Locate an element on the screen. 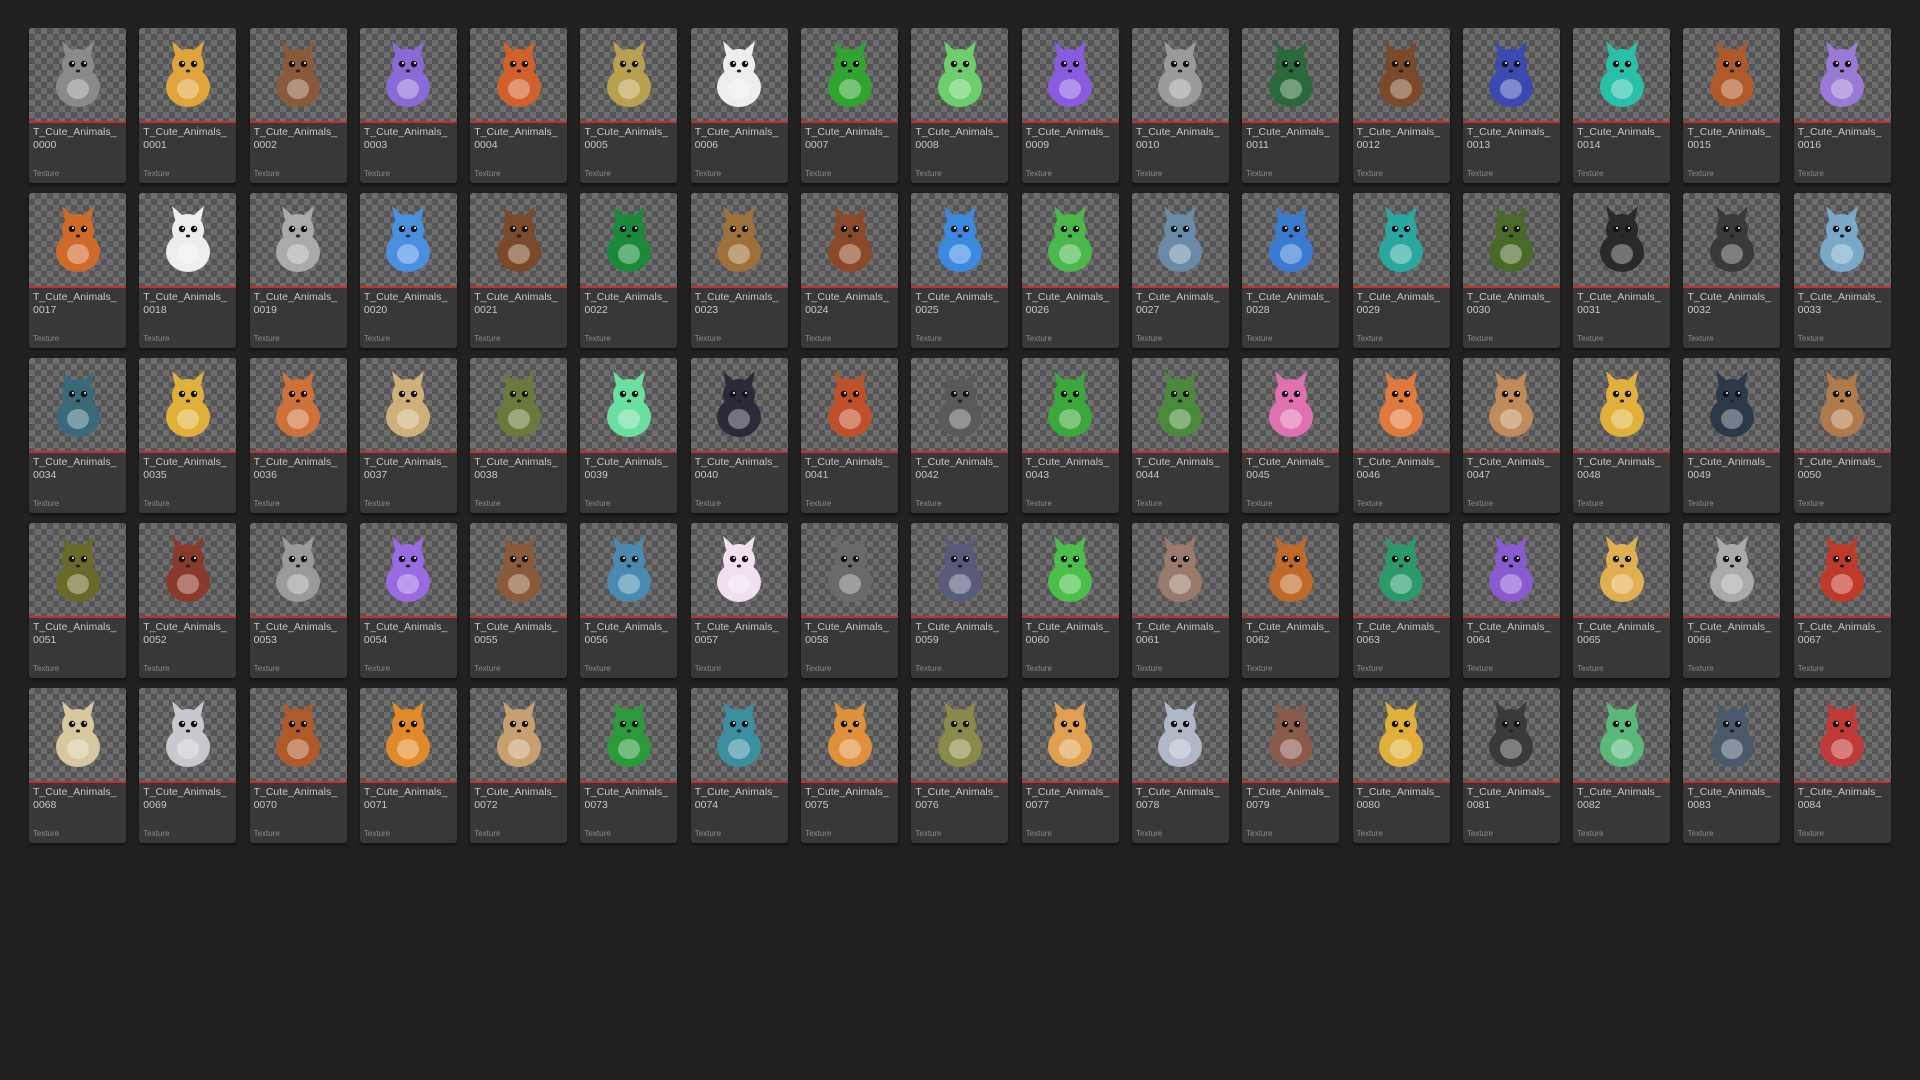 The width and height of the screenshot is (1920, 1080). asset-tile: T_Cute_Animals_ 0019 Texture is located at coordinates (298, 270).